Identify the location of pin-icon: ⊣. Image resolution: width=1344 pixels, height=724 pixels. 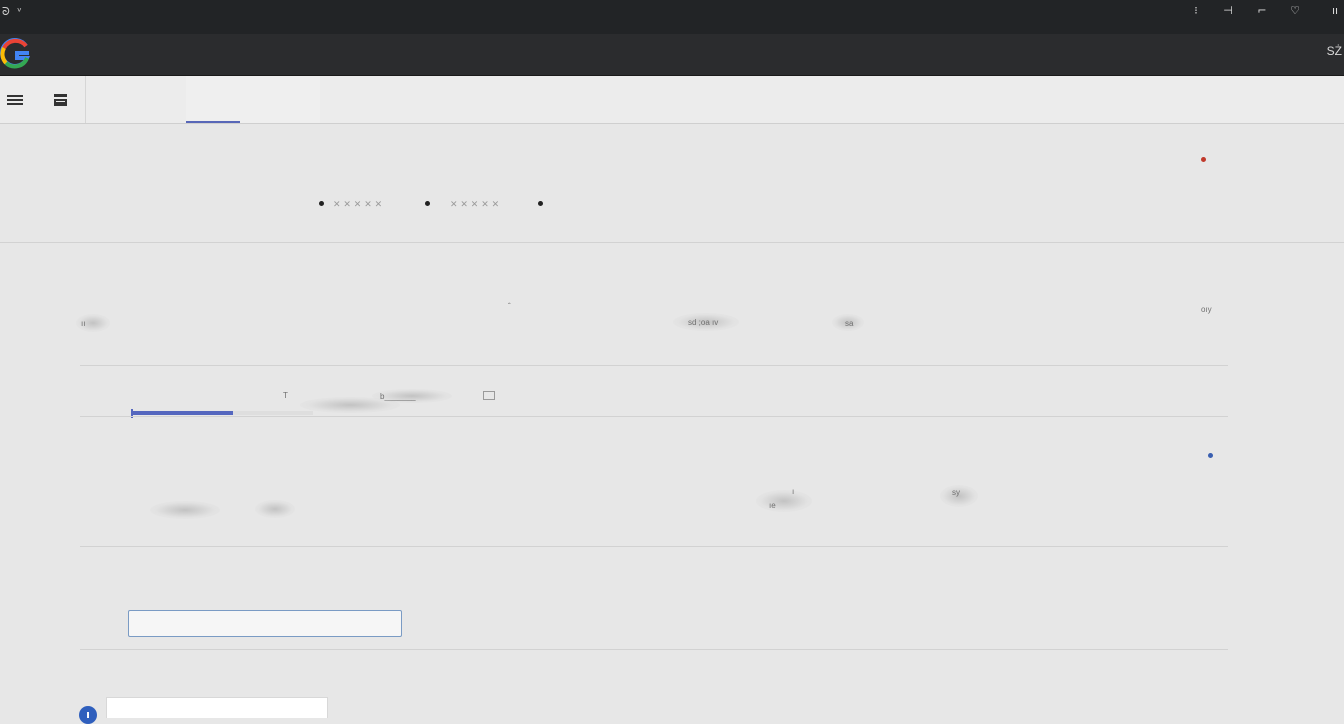
(1228, 11).